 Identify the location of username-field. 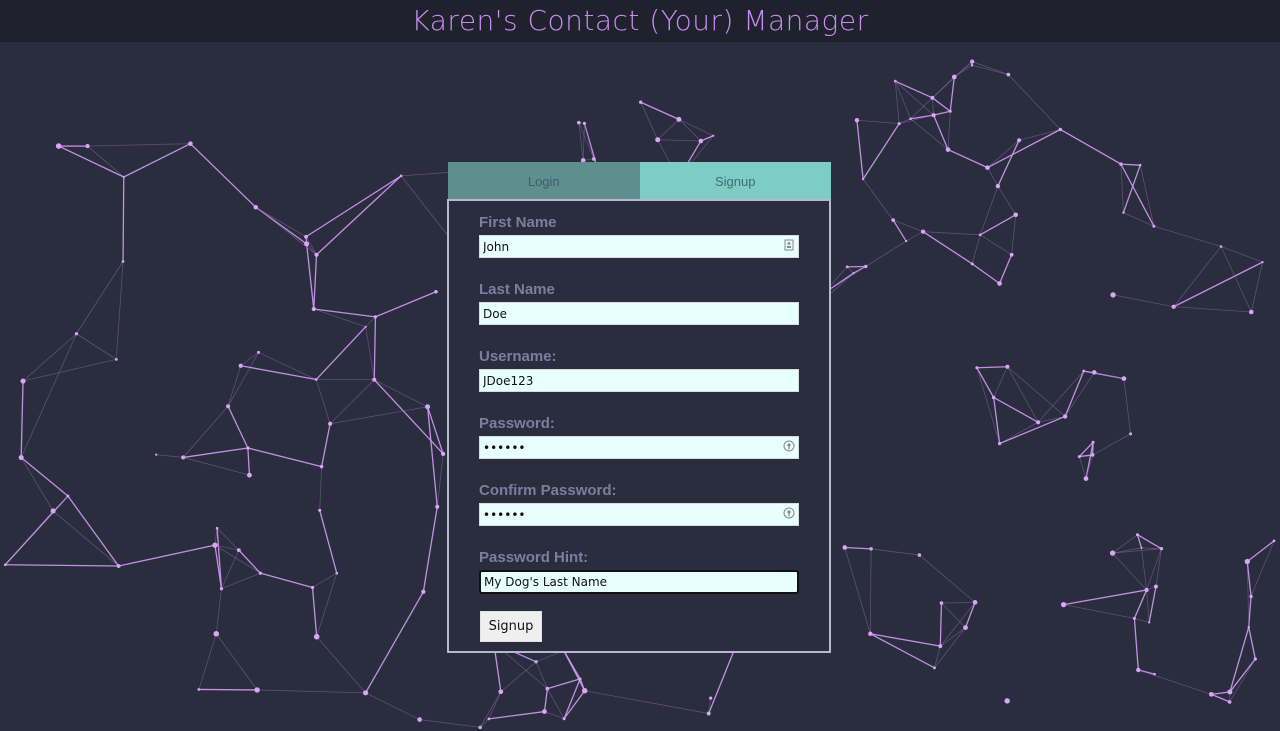
(639, 380).